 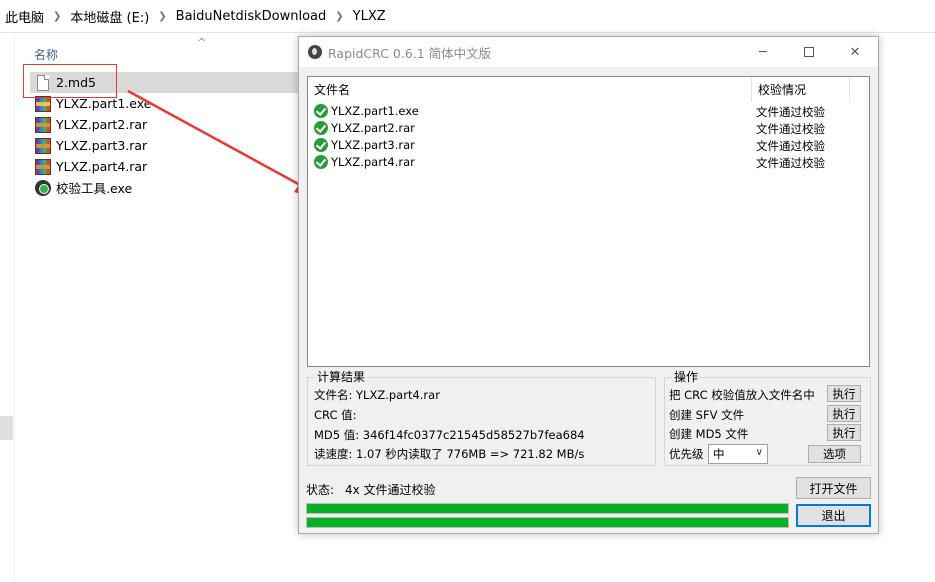 What do you see at coordinates (410, 53) in the screenshot?
I see `window-title: RapidCRC 0.6.1 简体中文版` at bounding box center [410, 53].